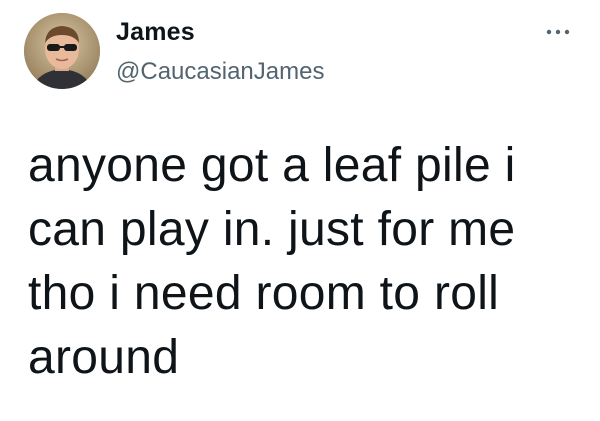 The height and width of the screenshot is (421, 600). I want to click on more-options-button, so click(558, 32).